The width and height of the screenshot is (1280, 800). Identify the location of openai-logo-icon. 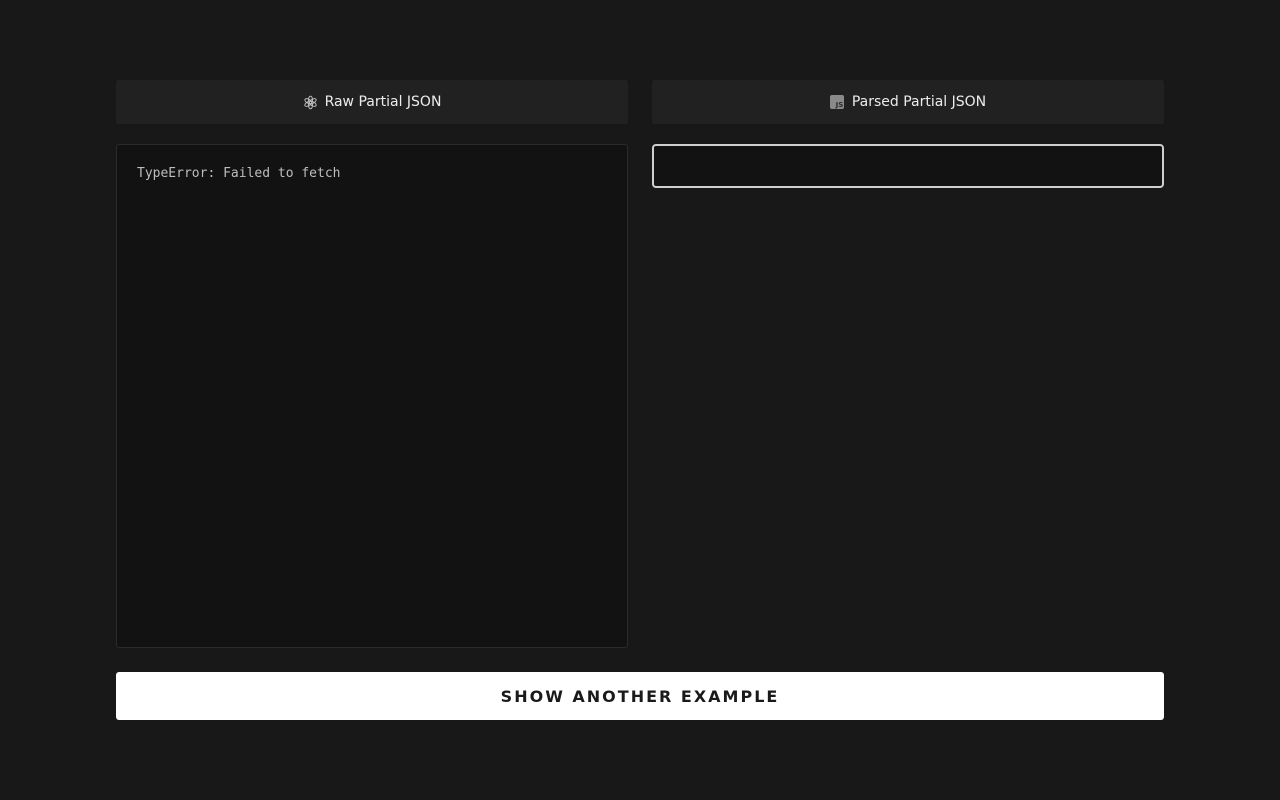
(310, 102).